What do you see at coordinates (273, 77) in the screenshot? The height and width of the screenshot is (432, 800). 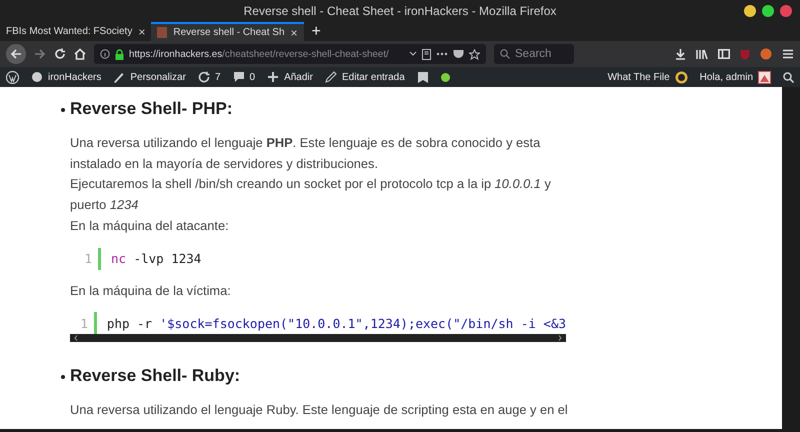 I see `plus-icon` at bounding box center [273, 77].